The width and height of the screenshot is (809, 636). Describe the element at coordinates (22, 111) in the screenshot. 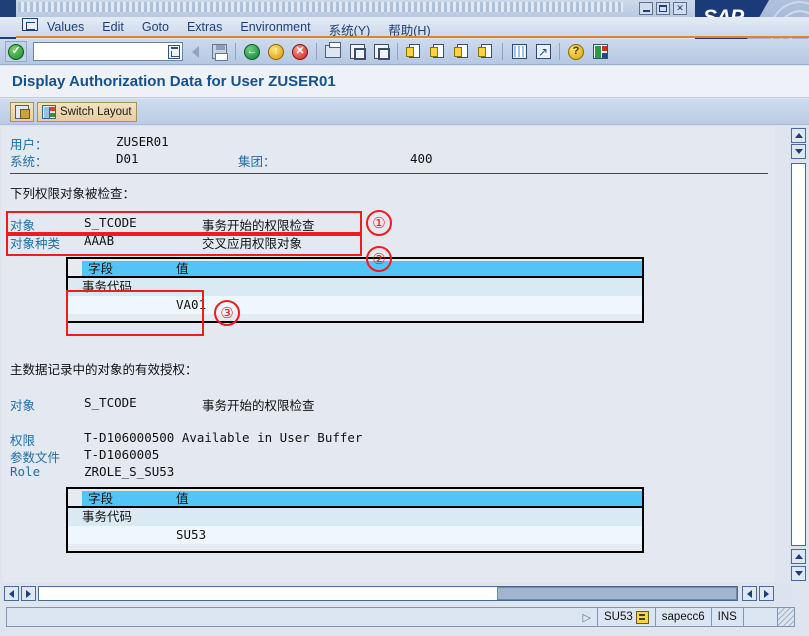

I see `new-window-button` at that location.